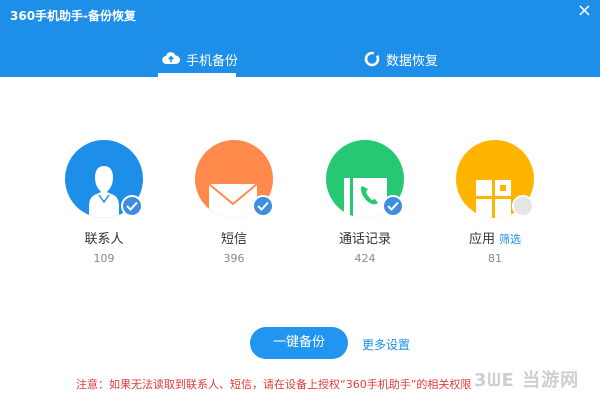 The height and width of the screenshot is (406, 600). I want to click on ring-icon, so click(372, 59).